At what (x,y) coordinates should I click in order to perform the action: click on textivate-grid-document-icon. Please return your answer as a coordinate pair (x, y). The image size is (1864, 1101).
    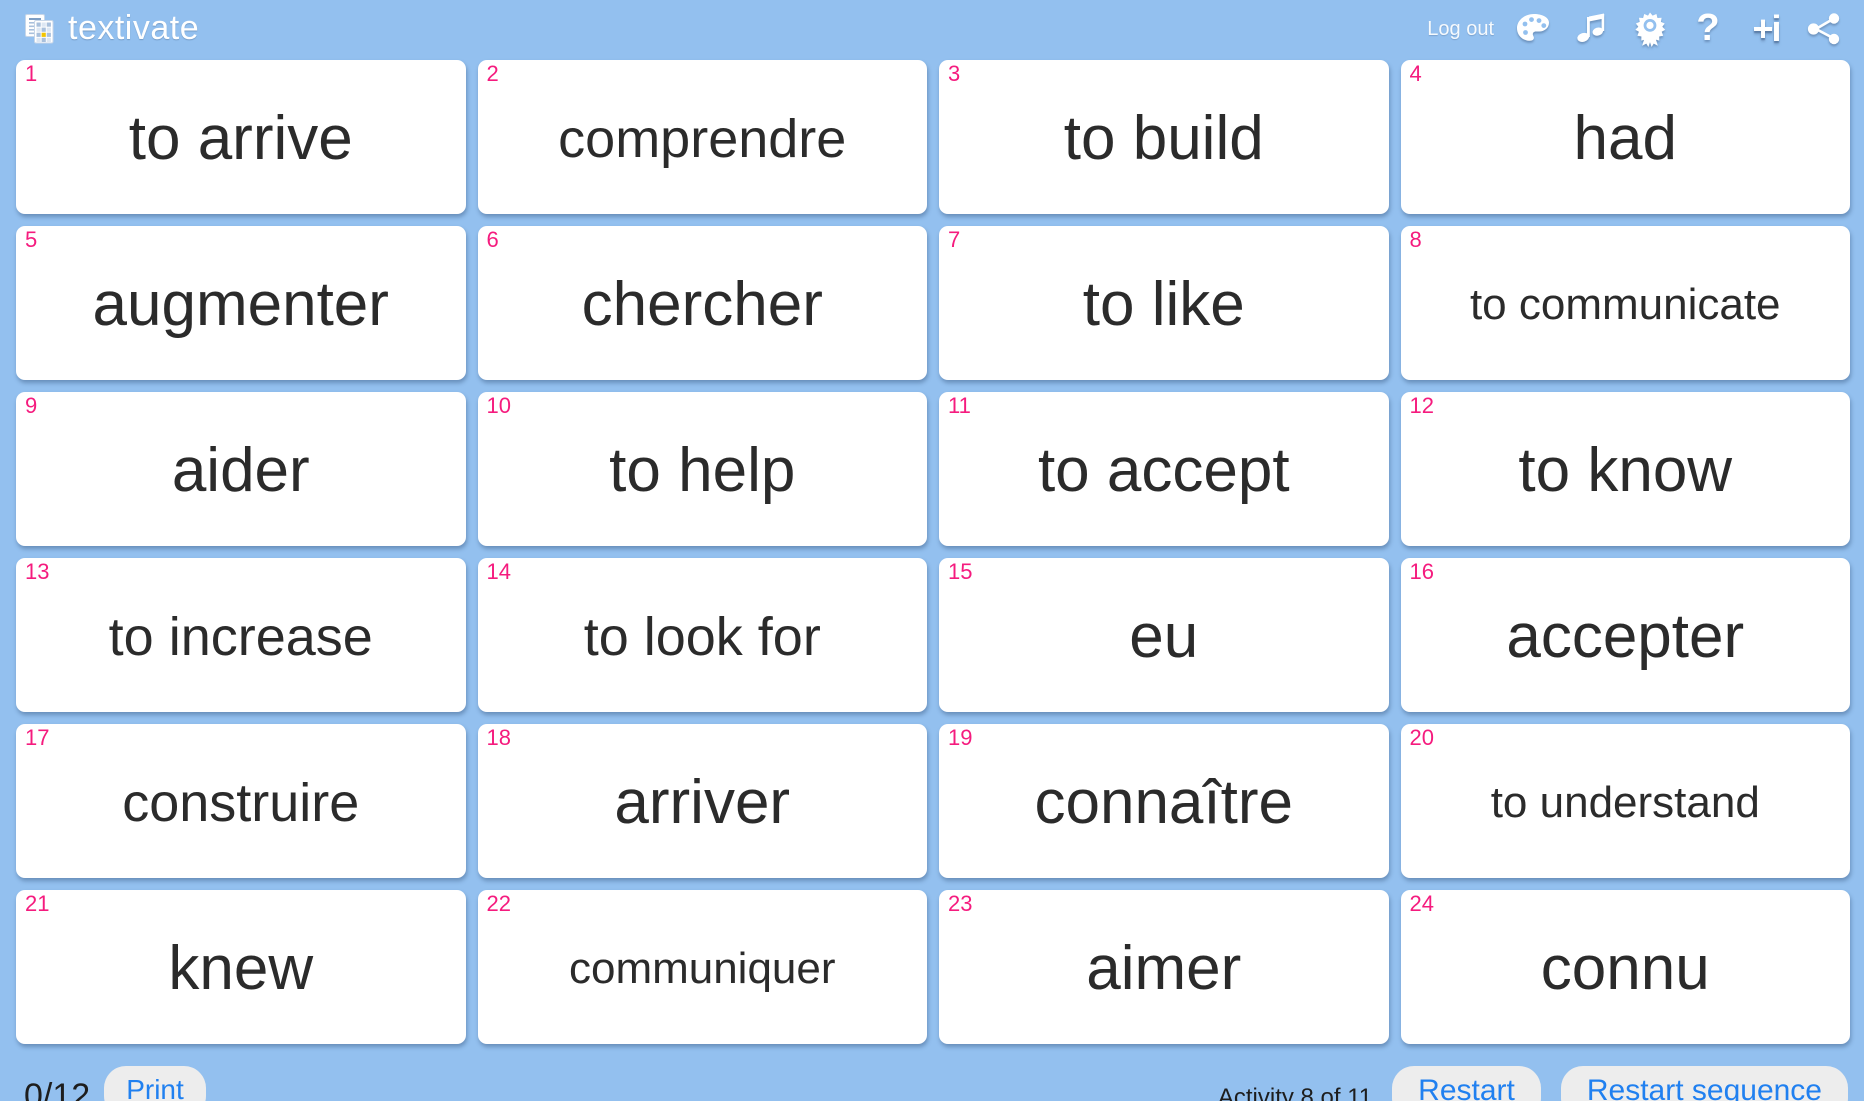
    Looking at the image, I should click on (39, 29).